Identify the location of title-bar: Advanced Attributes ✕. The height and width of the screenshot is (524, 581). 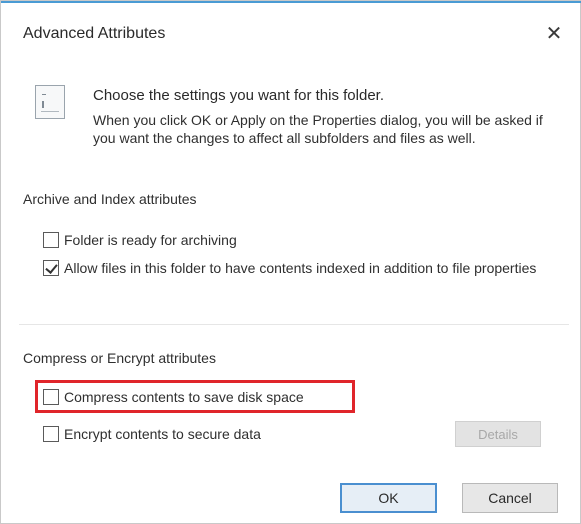
(290, 32).